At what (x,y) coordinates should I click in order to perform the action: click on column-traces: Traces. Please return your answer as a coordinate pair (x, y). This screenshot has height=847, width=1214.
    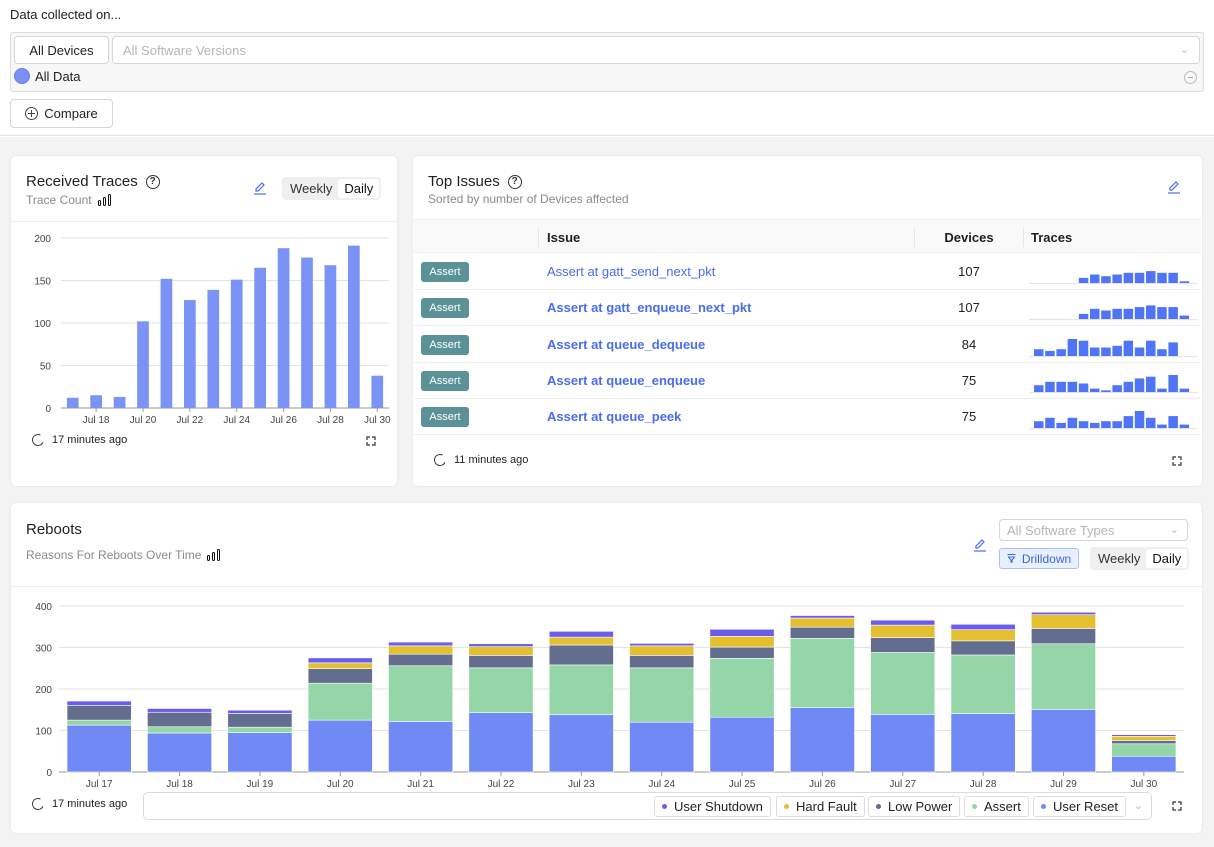
    Looking at the image, I should click on (1051, 237).